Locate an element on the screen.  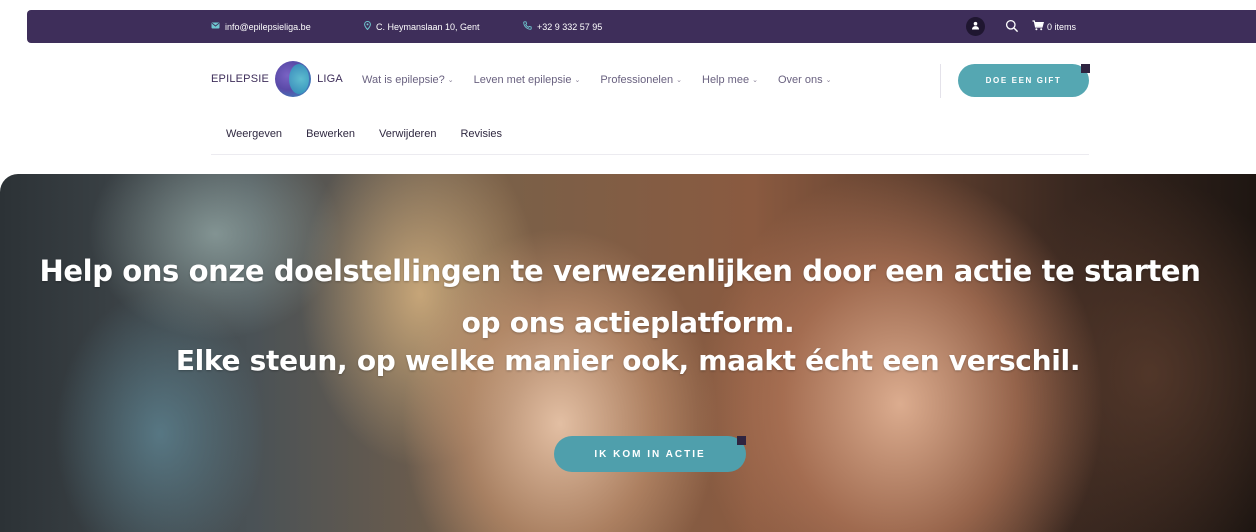
cart-button: 0 items is located at coordinates (1054, 26).